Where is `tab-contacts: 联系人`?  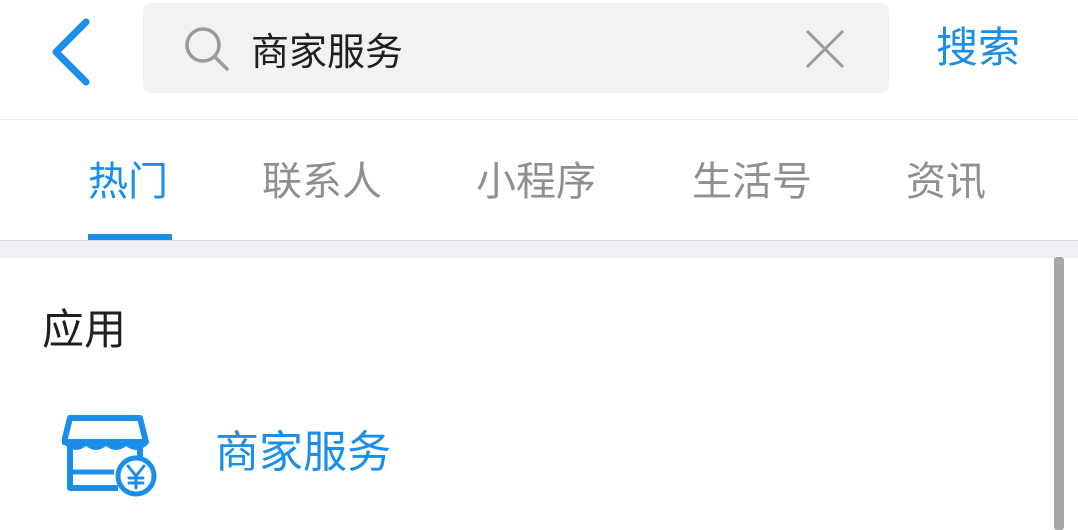
tab-contacts: 联系人 is located at coordinates (322, 182).